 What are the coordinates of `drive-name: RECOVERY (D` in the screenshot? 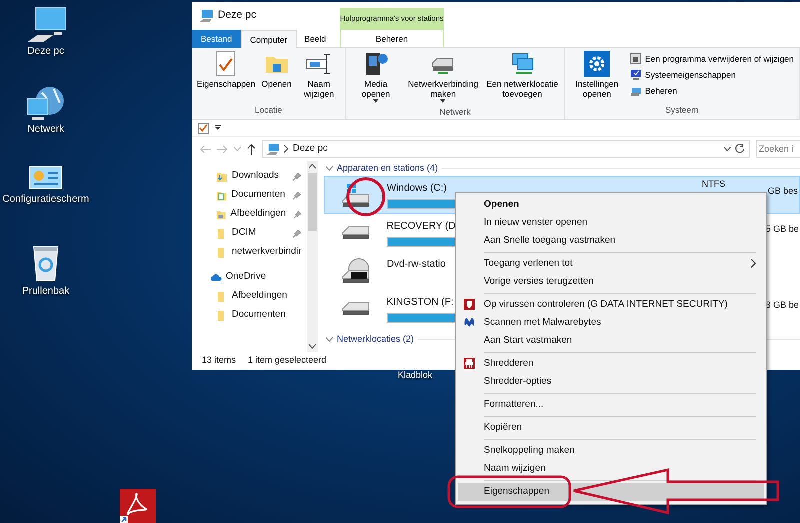 It's located at (421, 227).